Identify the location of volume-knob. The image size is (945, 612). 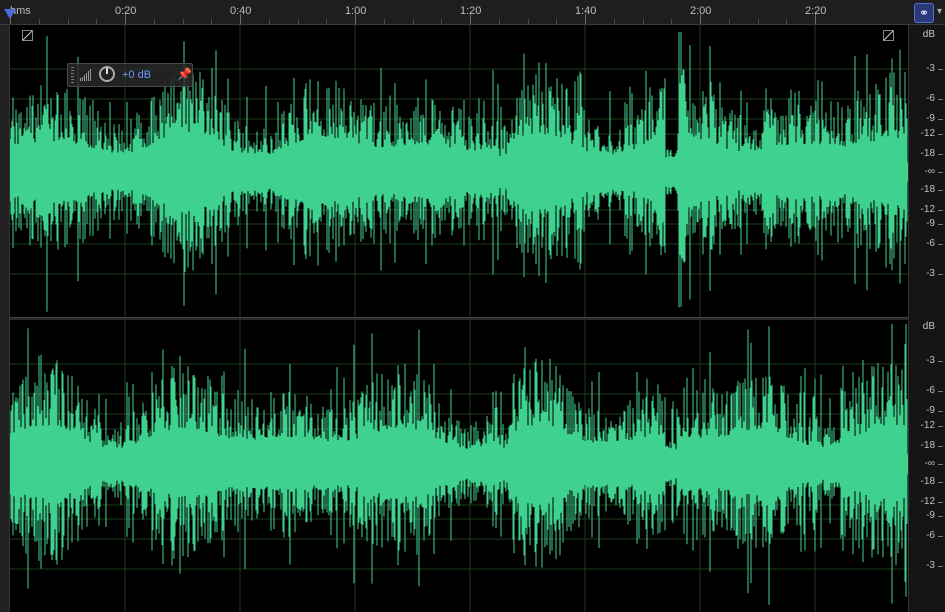
(107, 74).